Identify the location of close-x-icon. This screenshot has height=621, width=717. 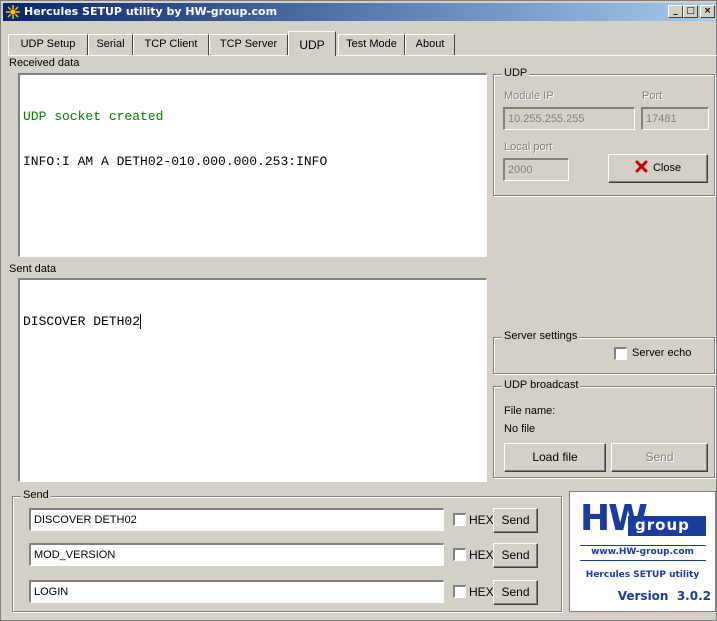
(641, 166).